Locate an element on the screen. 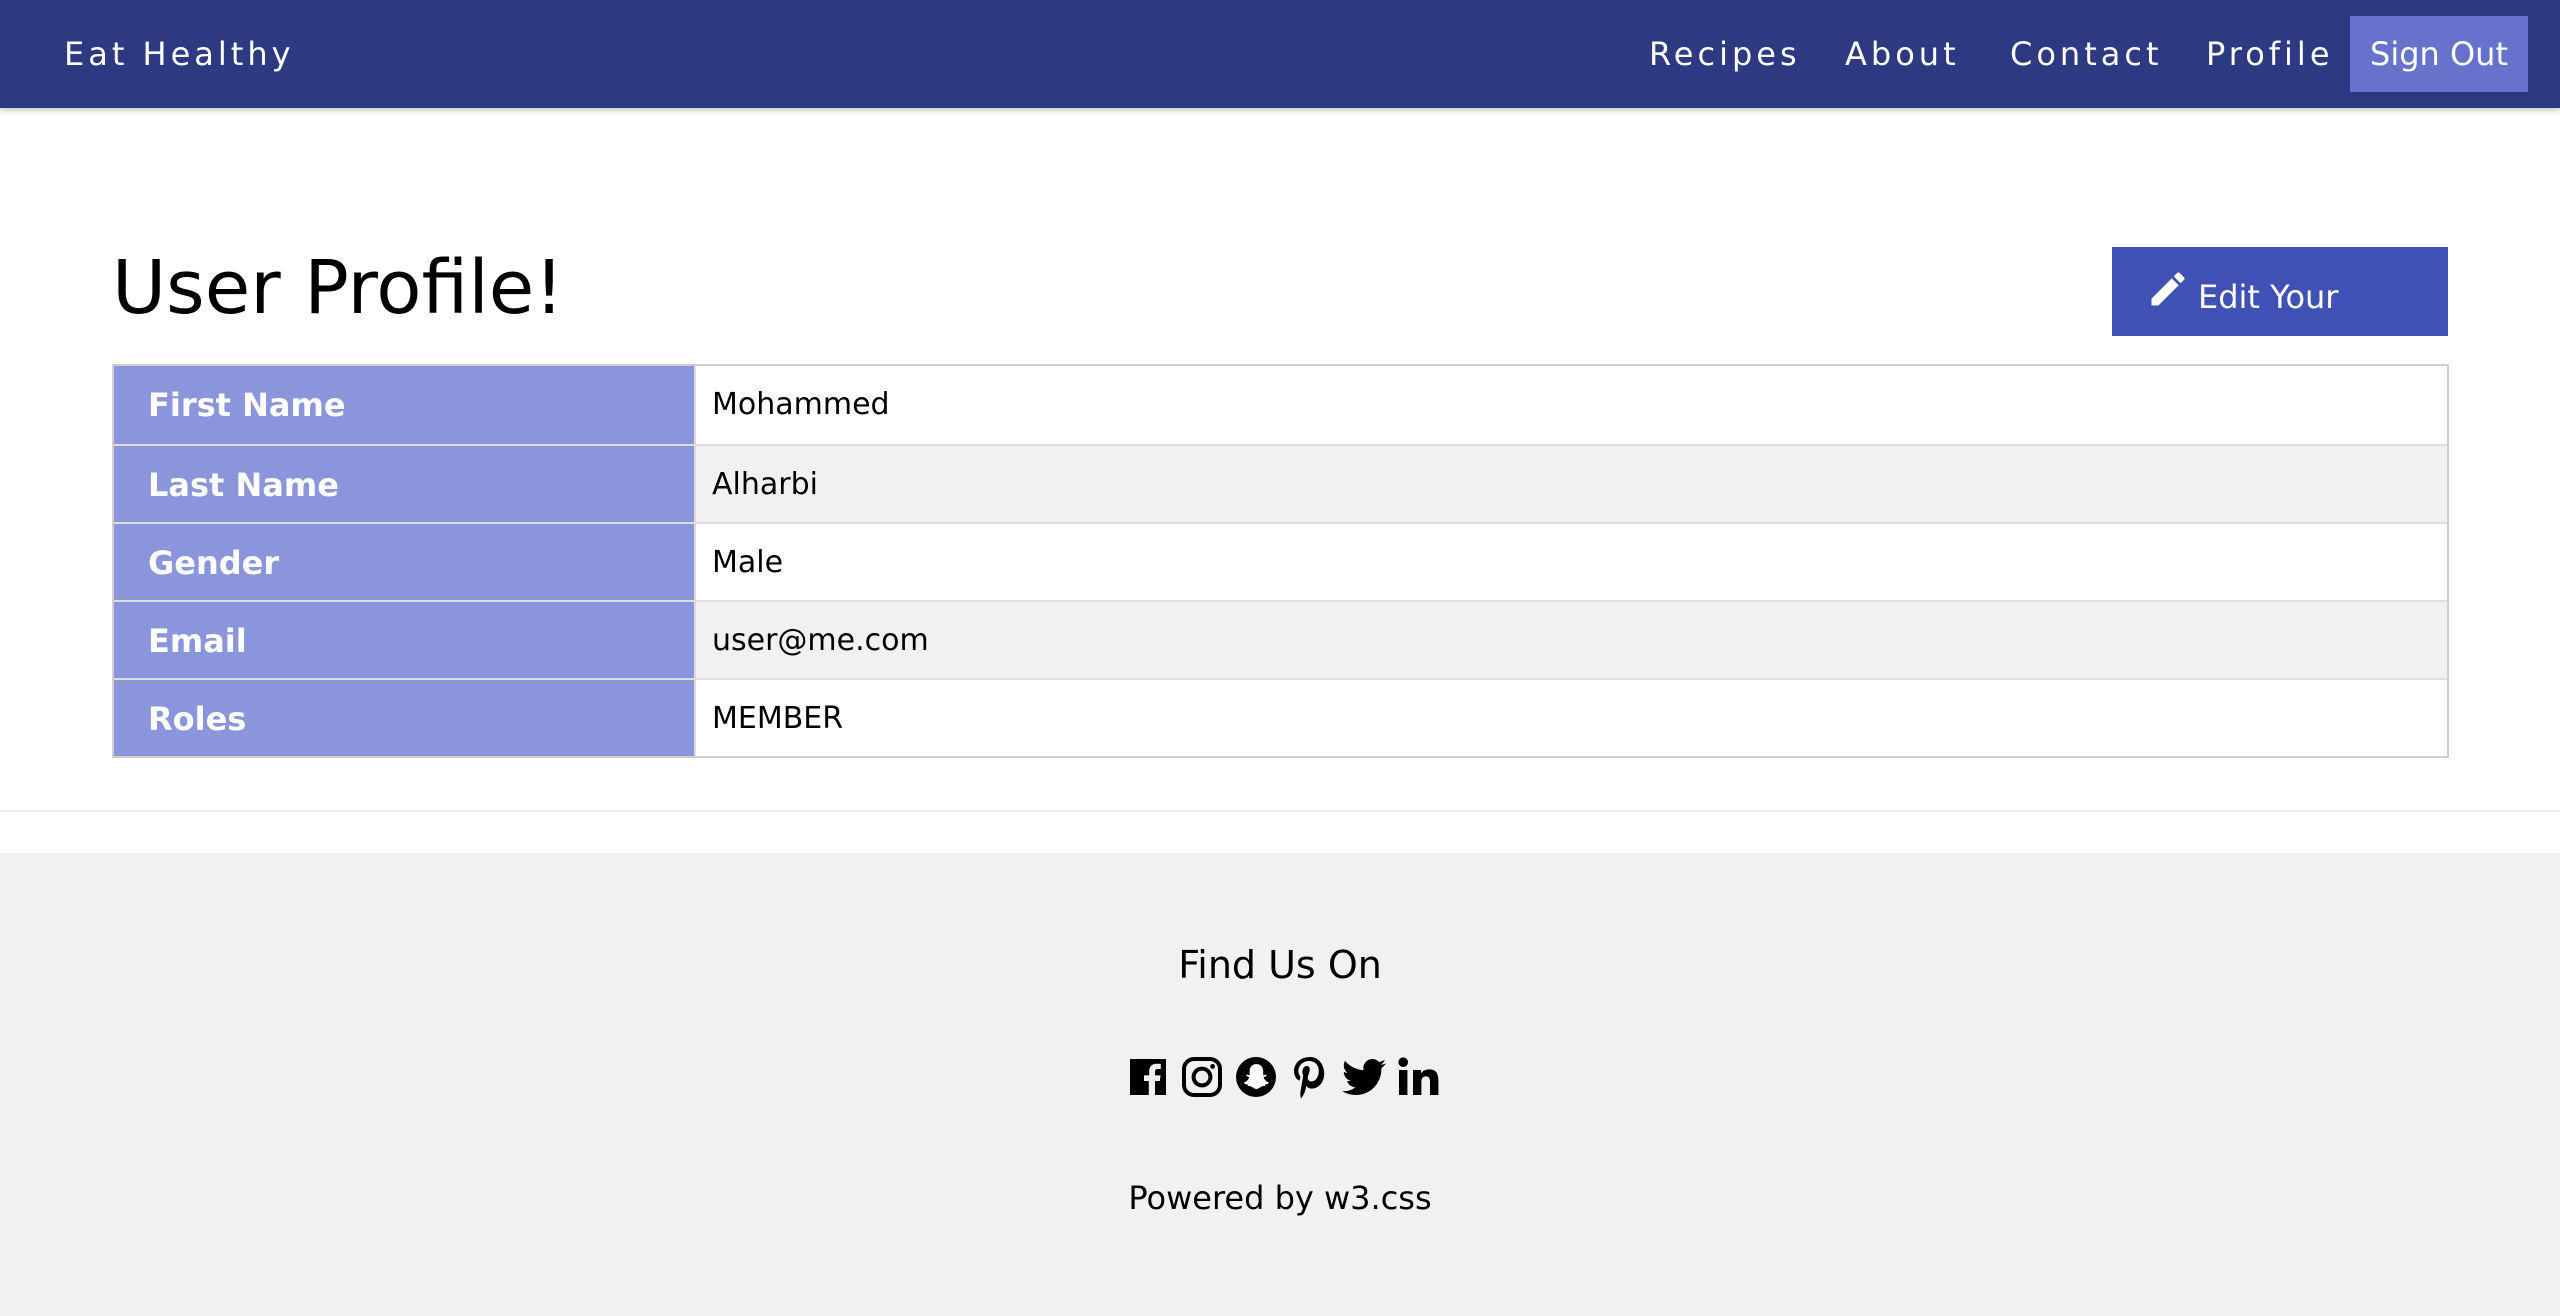 The image size is (2560, 1316). footer-heading: Find Us On is located at coordinates (1280, 965).